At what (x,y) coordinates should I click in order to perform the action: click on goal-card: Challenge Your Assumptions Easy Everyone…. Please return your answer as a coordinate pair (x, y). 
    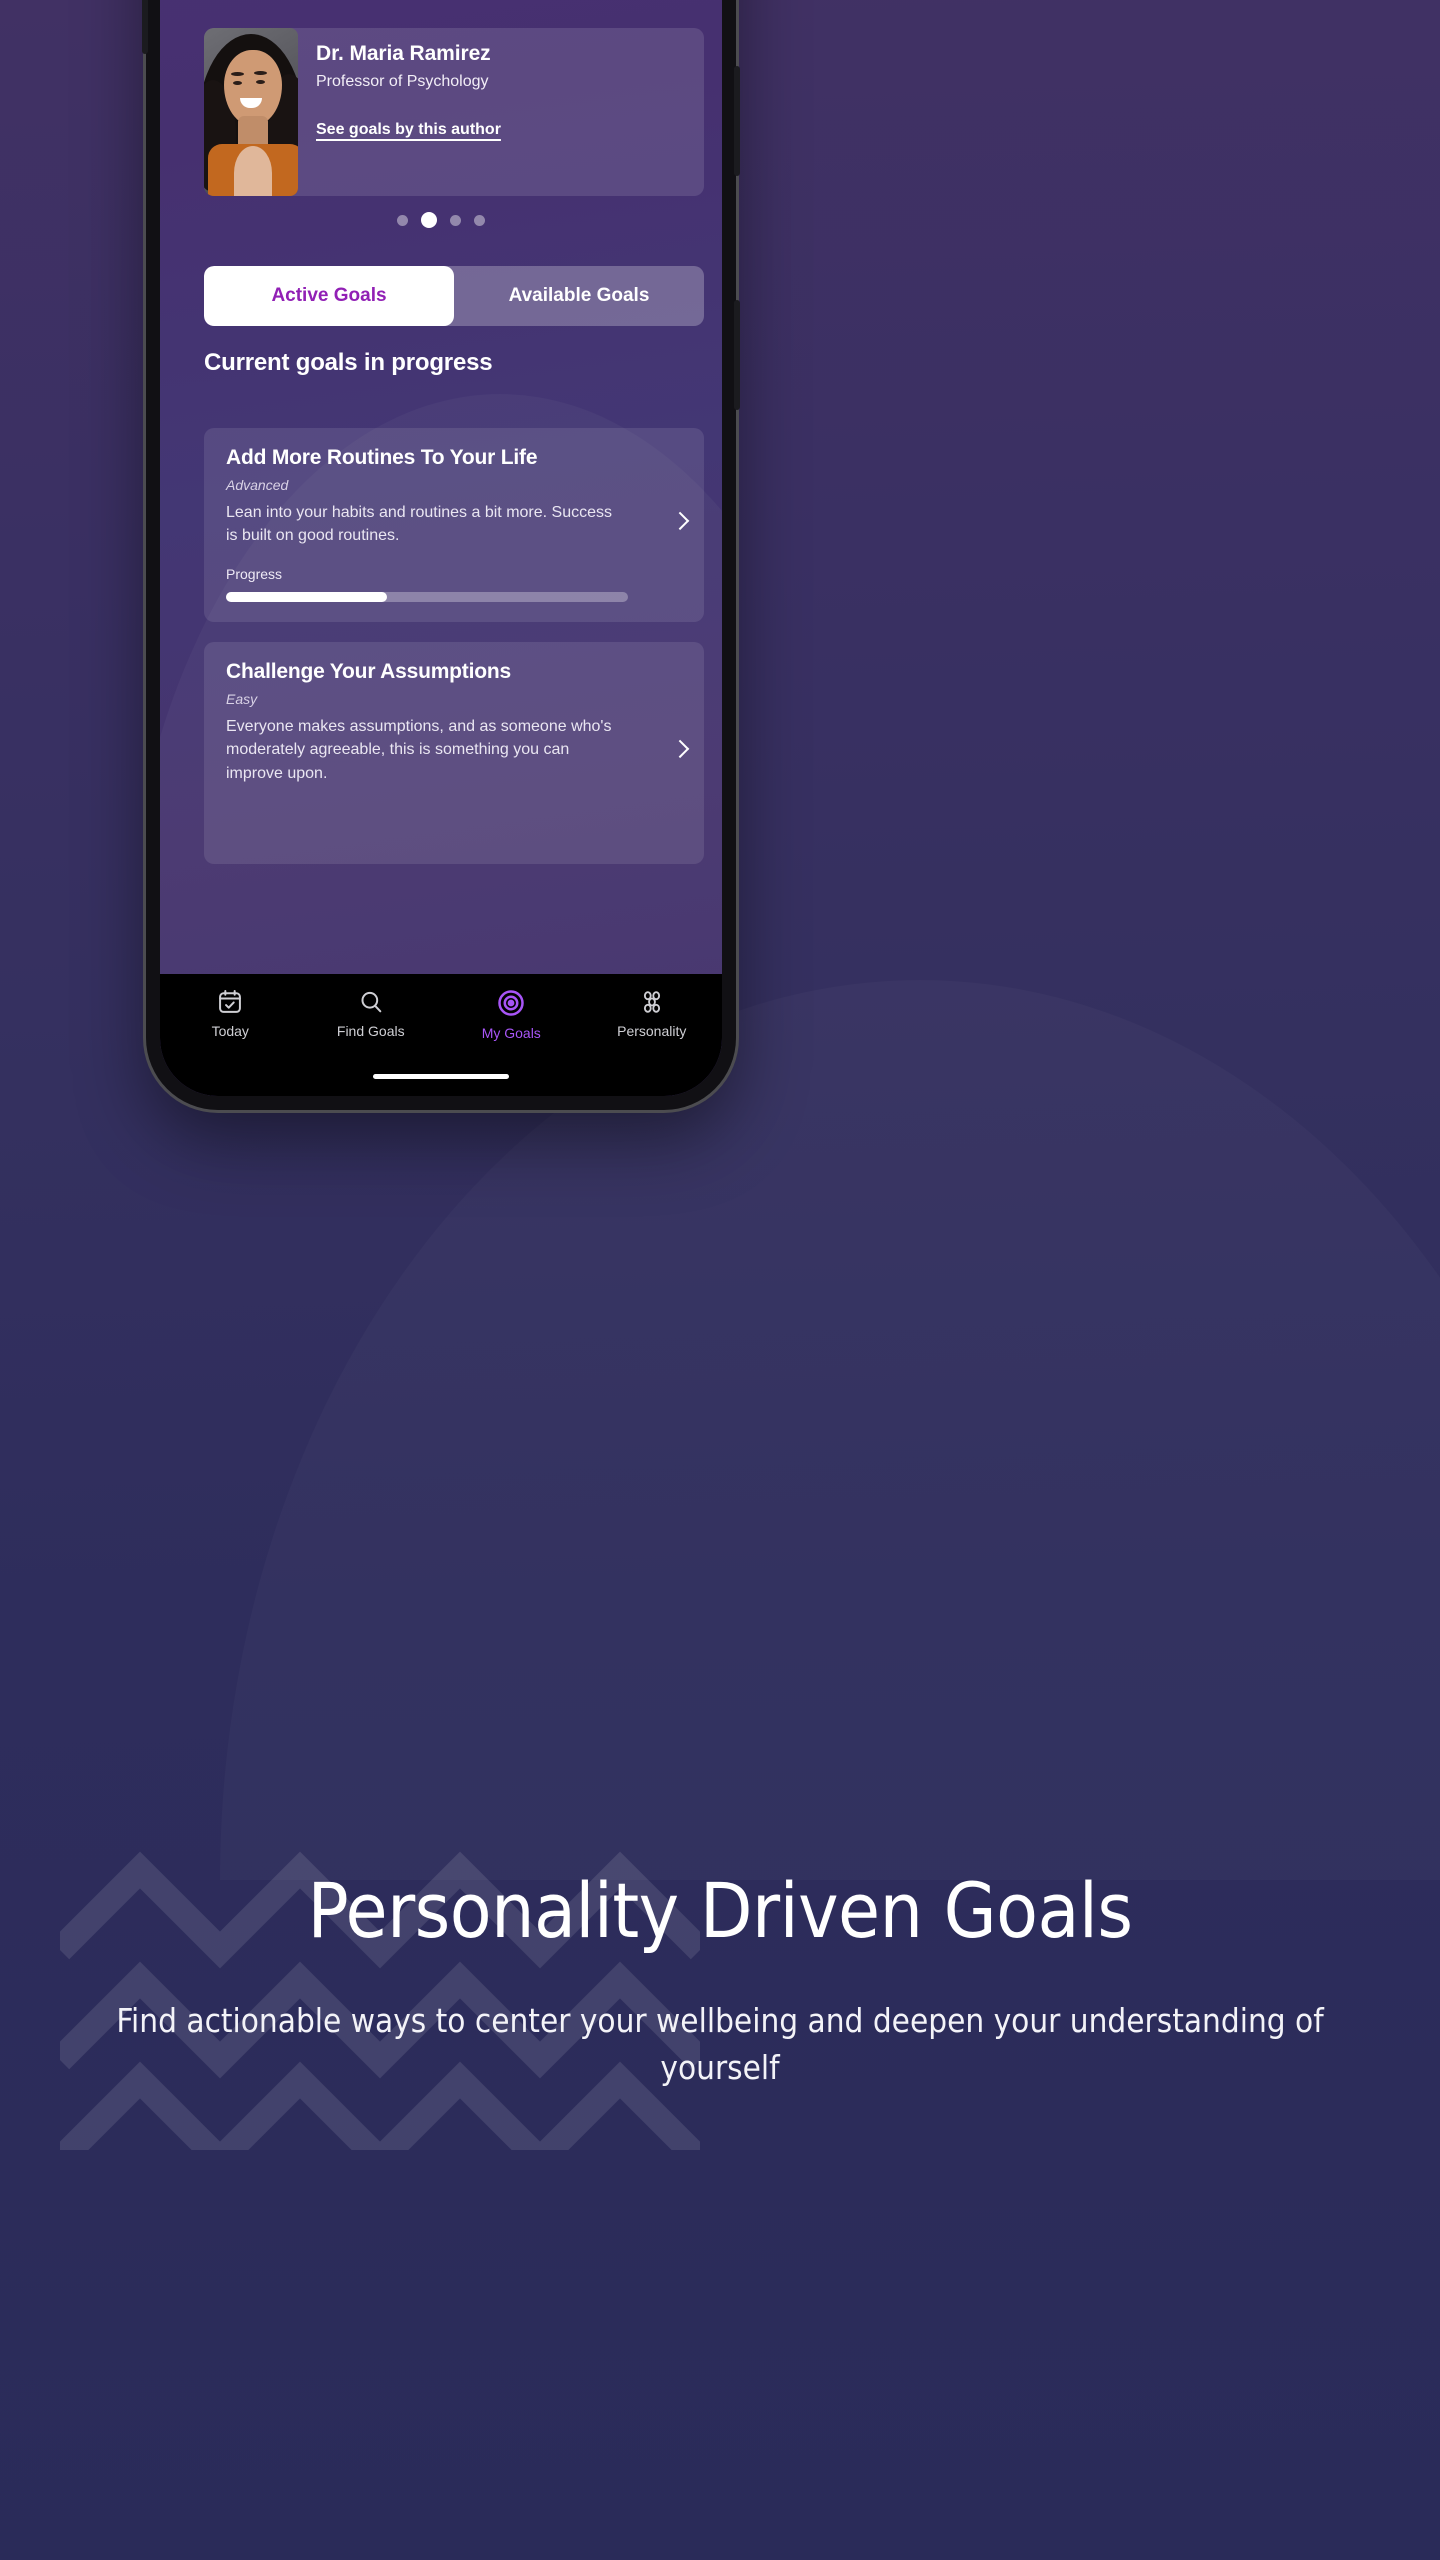
    Looking at the image, I should click on (454, 753).